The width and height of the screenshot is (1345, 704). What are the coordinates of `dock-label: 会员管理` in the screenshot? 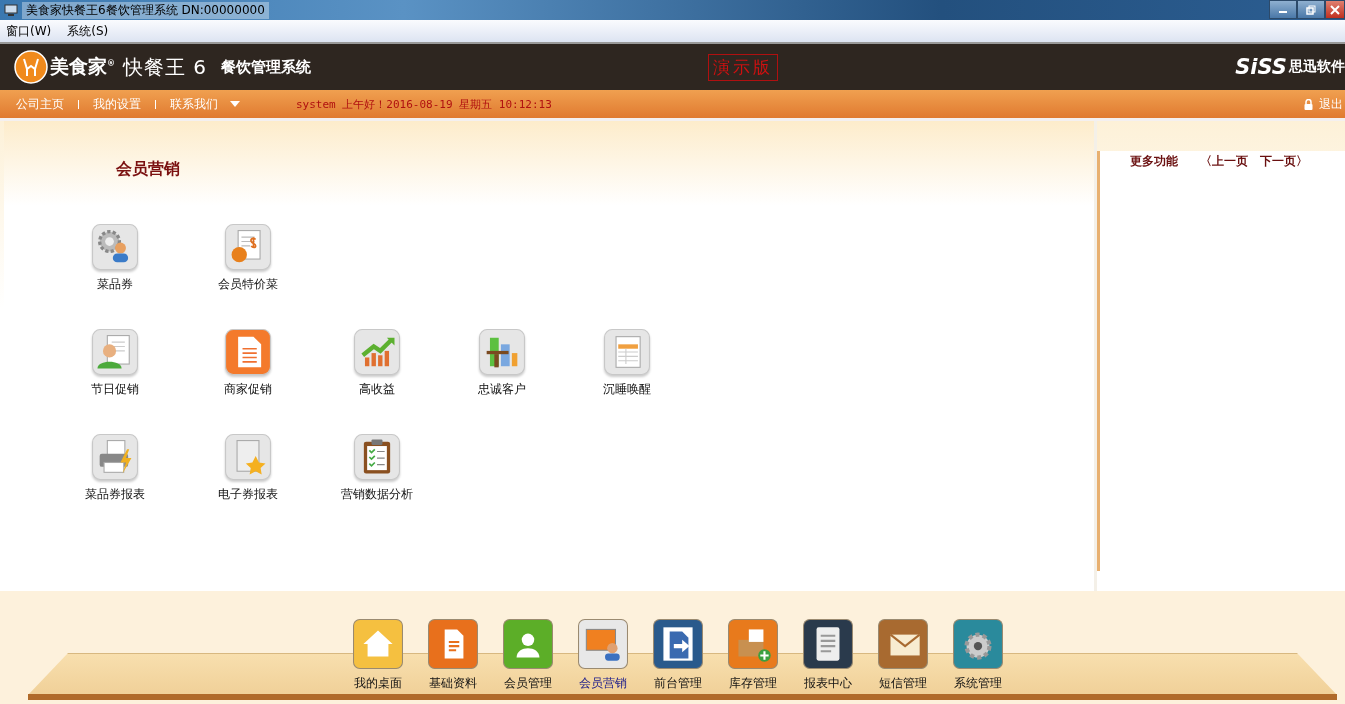 It's located at (527, 683).